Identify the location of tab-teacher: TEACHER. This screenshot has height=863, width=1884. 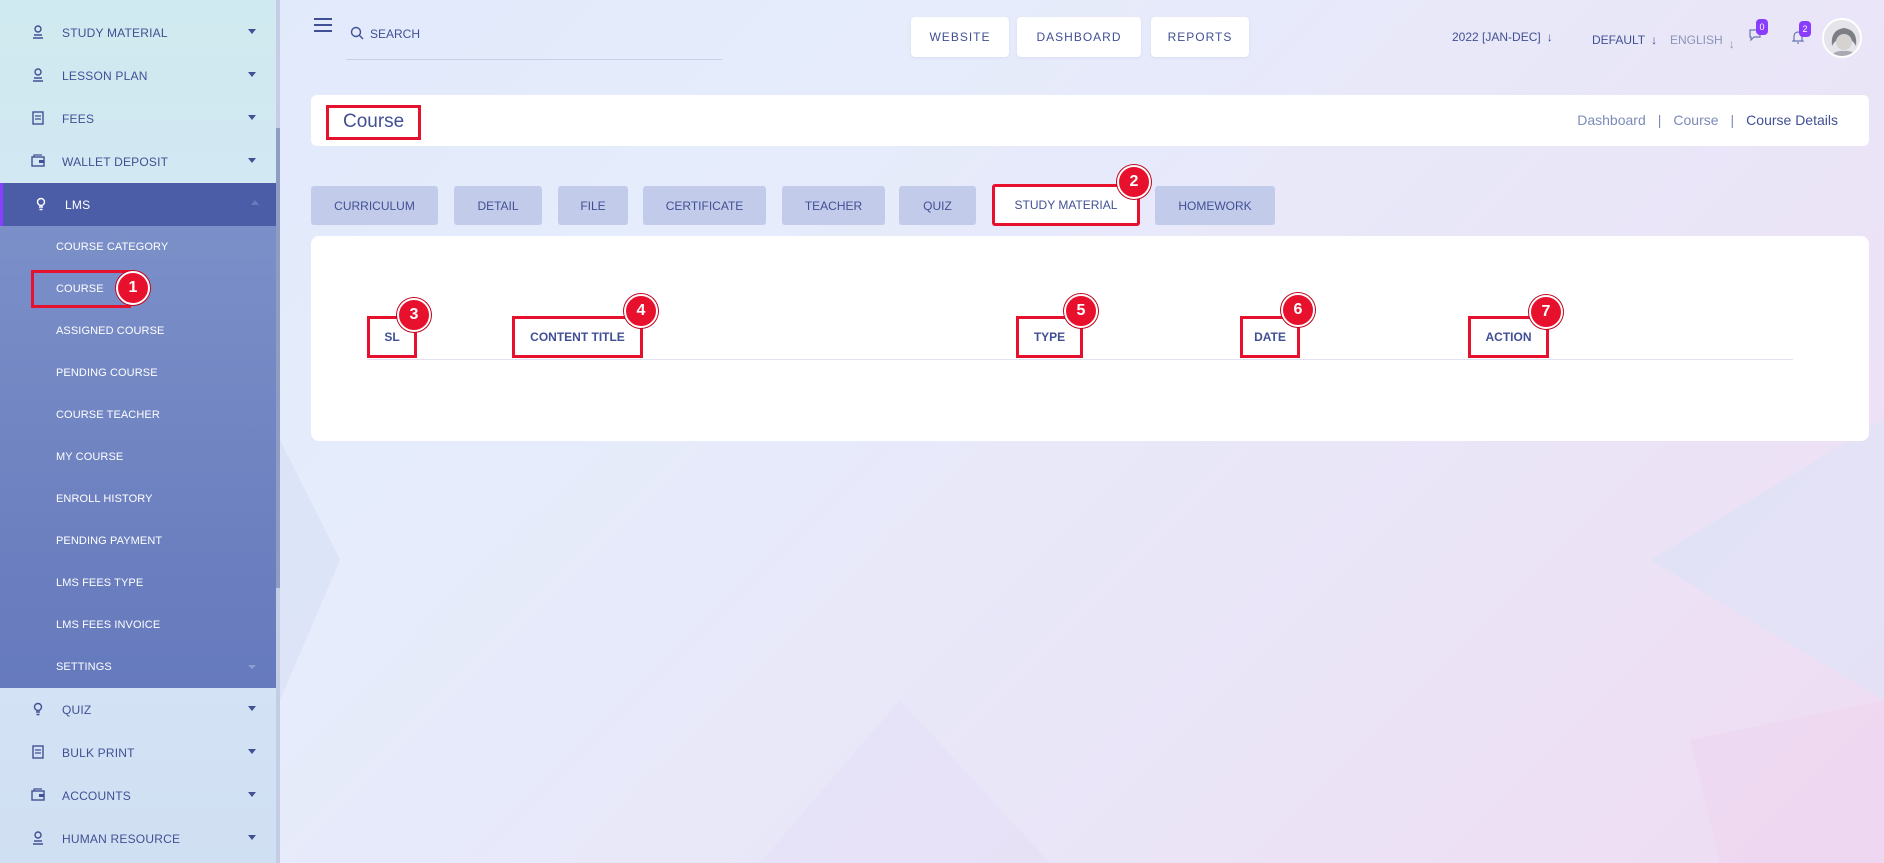
(833, 205).